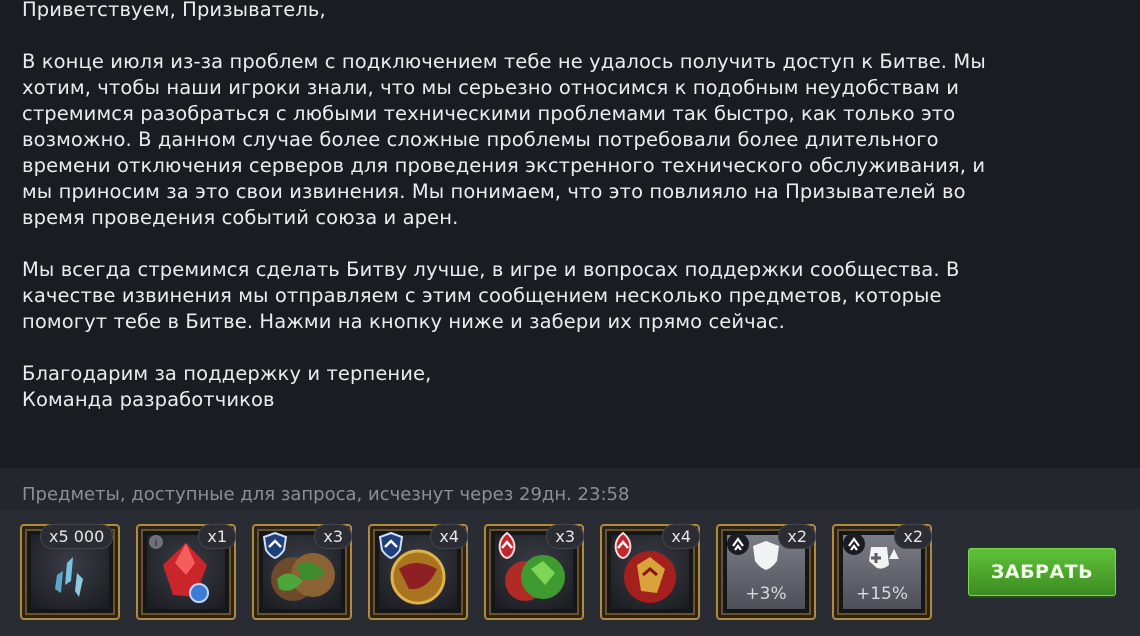 The width and height of the screenshot is (1140, 636). I want to click on claim-button: ЗАБРАТЬ, so click(1042, 572).